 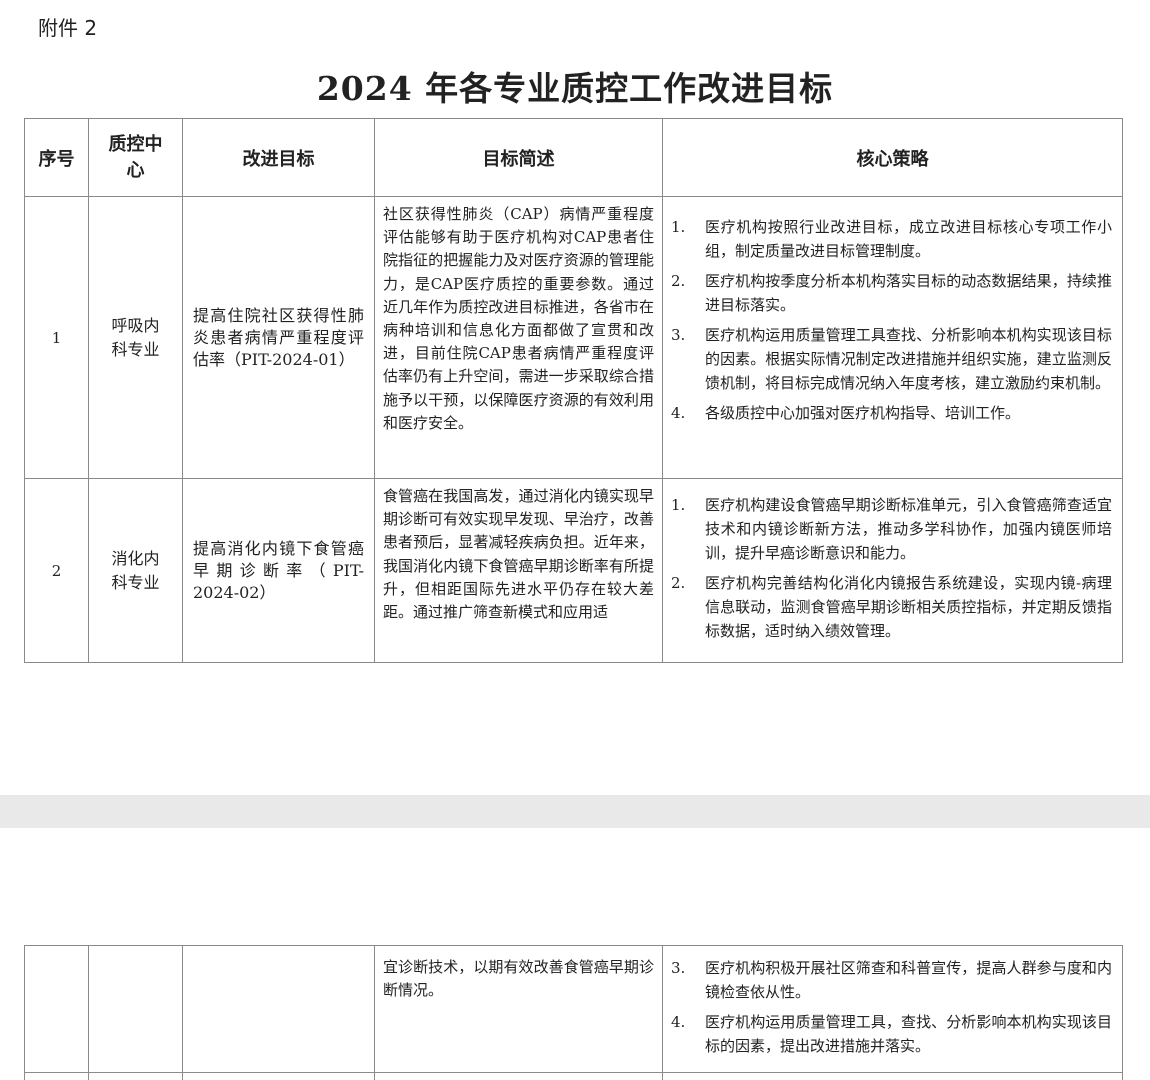 What do you see at coordinates (278, 570) in the screenshot?
I see `row-goal: 提高消化内镜下食管癌早期诊断率（PIT-2024-02）` at bounding box center [278, 570].